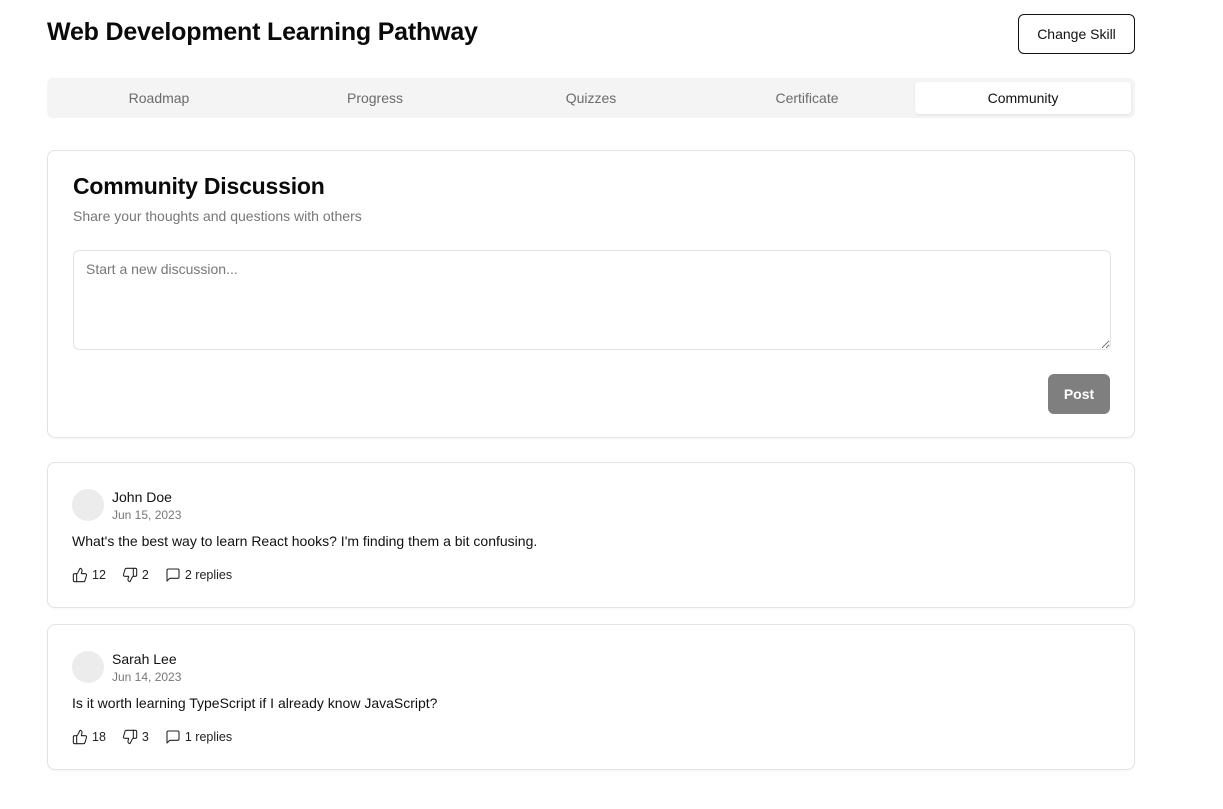 This screenshot has width=1223, height=809. What do you see at coordinates (199, 186) in the screenshot?
I see `discussion-title: Community Discussion` at bounding box center [199, 186].